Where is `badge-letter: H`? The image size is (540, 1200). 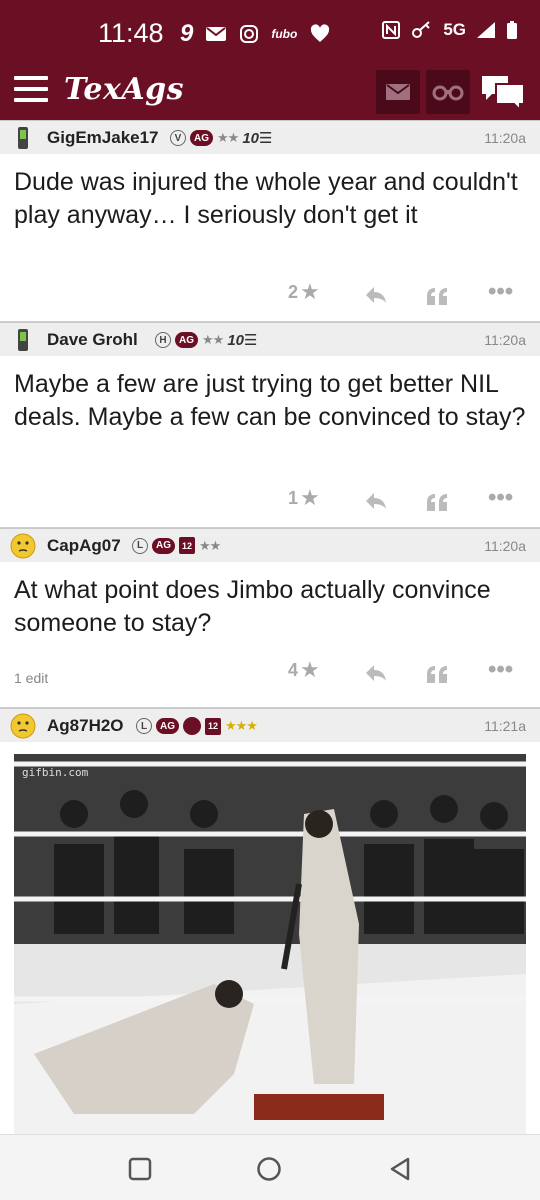
badge-letter: H is located at coordinates (163, 340).